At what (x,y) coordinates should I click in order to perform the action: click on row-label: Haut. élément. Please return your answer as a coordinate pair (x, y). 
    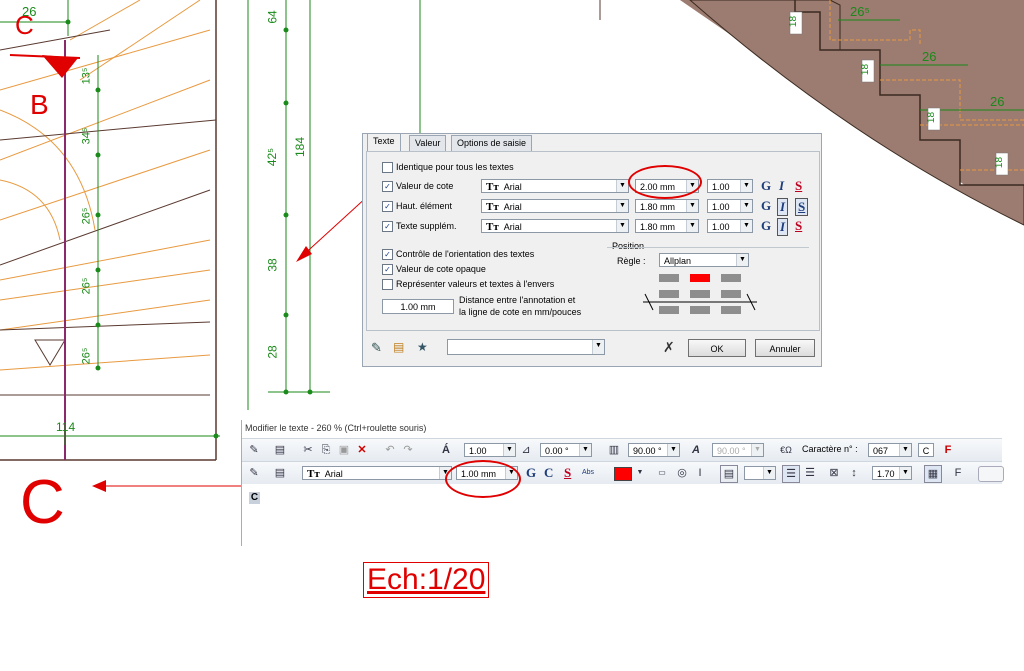
    Looking at the image, I should click on (424, 206).